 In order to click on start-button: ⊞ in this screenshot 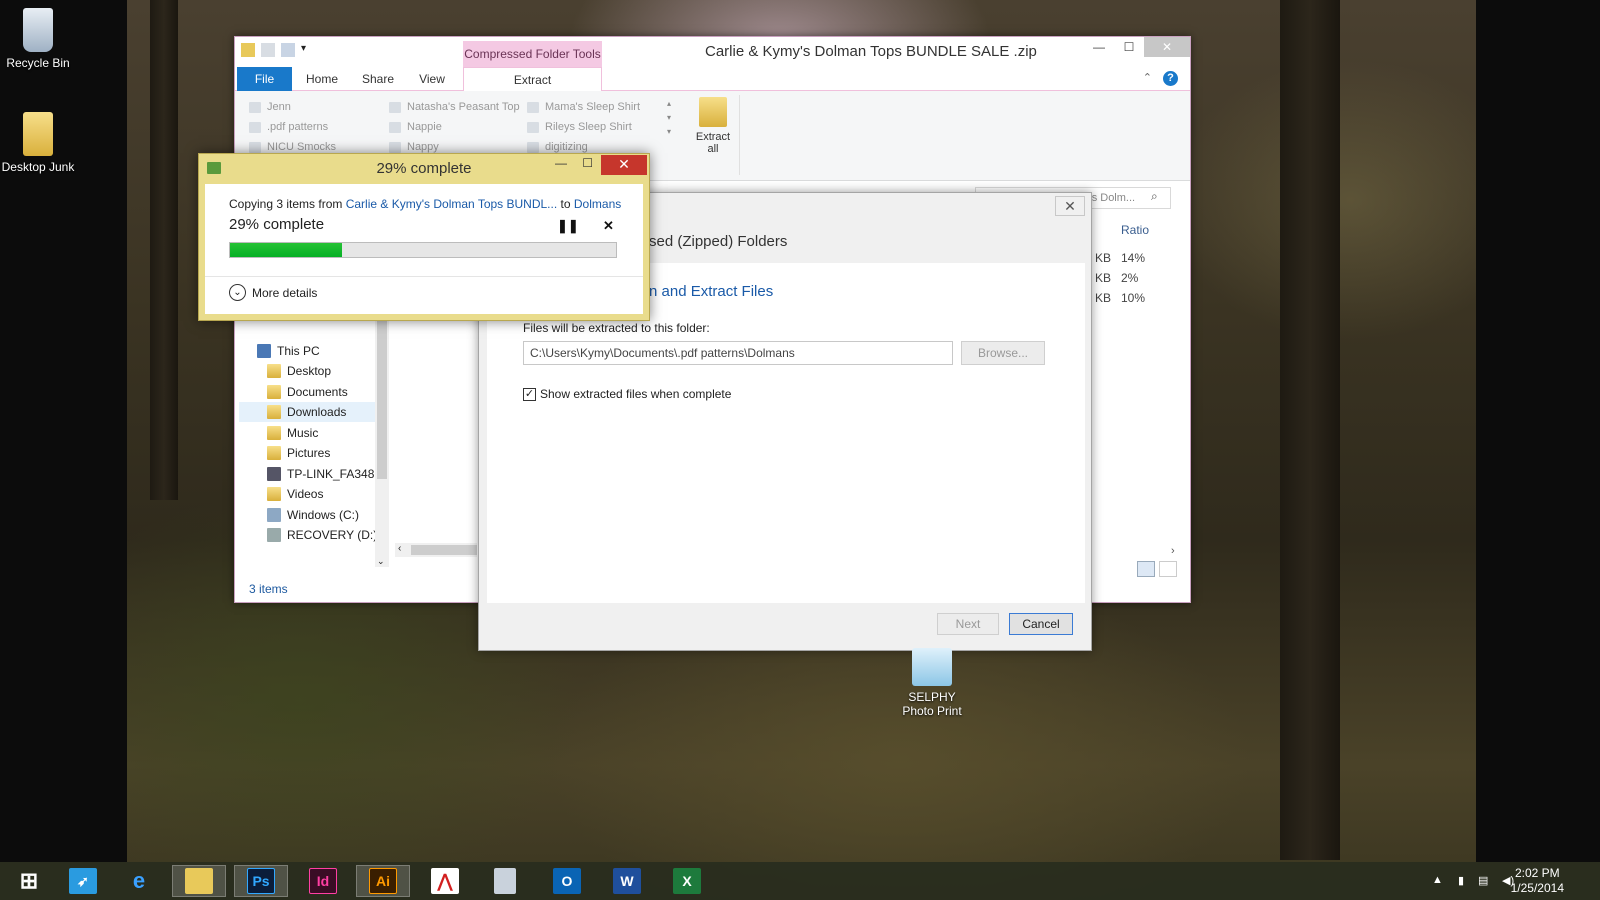, I will do `click(29, 881)`.